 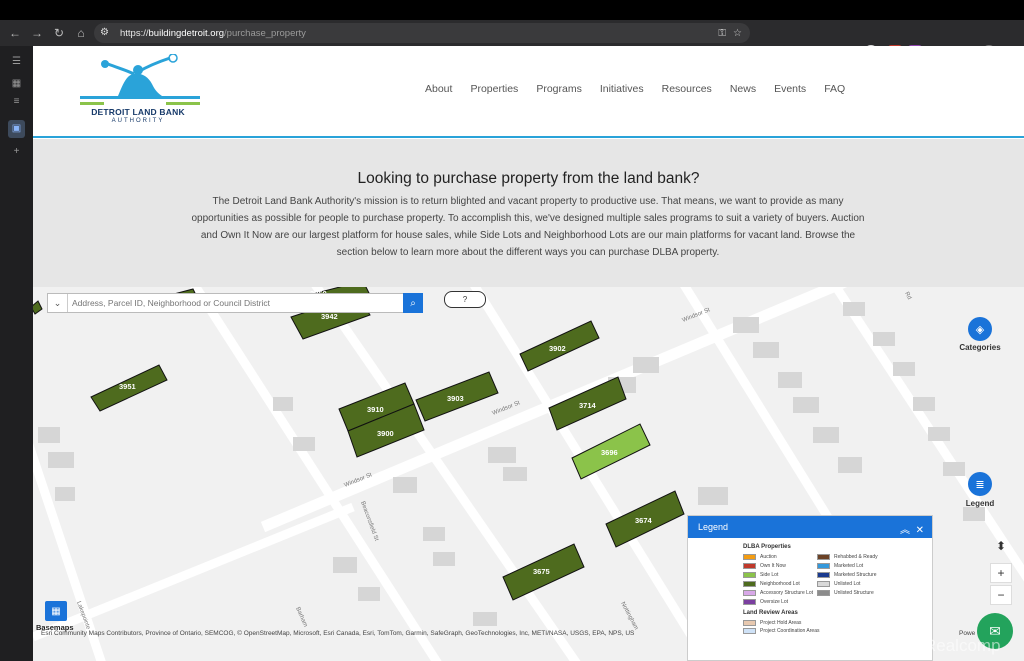 What do you see at coordinates (559, 89) in the screenshot?
I see `nav-programs: Programs` at bounding box center [559, 89].